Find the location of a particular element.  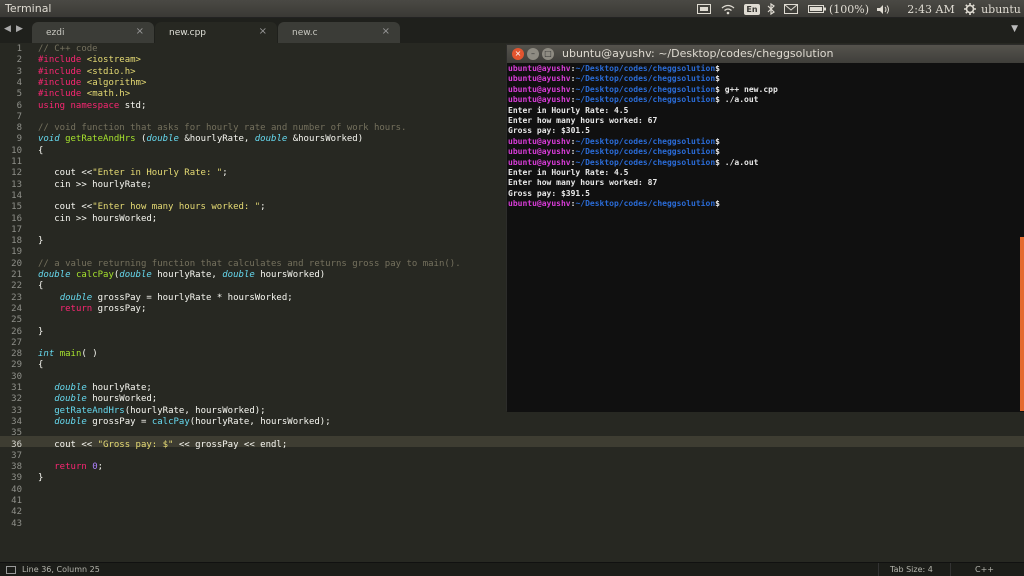

mail-icon is located at coordinates (791, 9).